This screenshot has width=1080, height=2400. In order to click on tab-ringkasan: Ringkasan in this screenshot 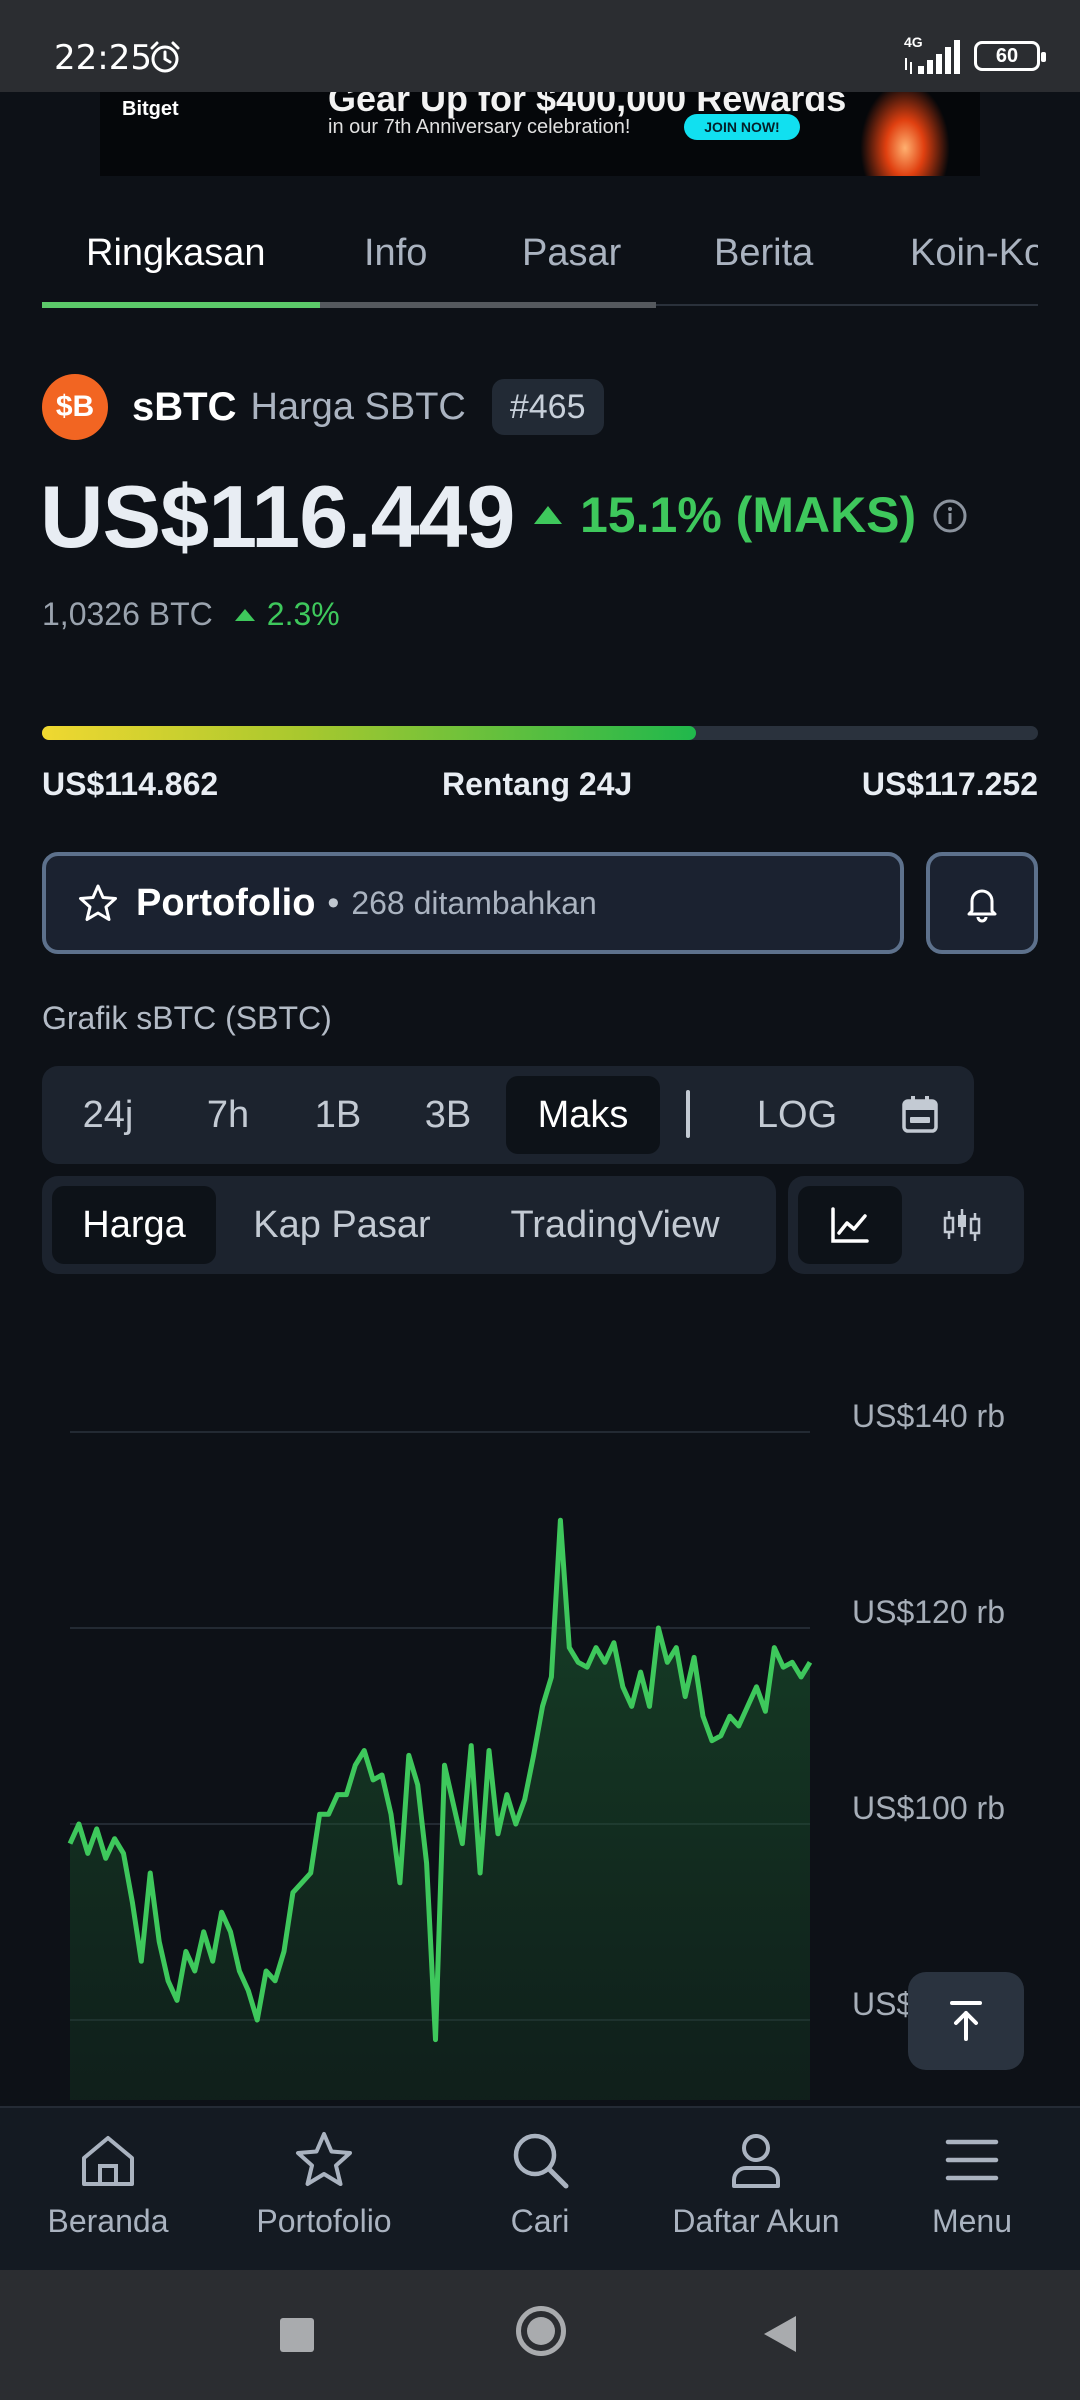, I will do `click(176, 253)`.